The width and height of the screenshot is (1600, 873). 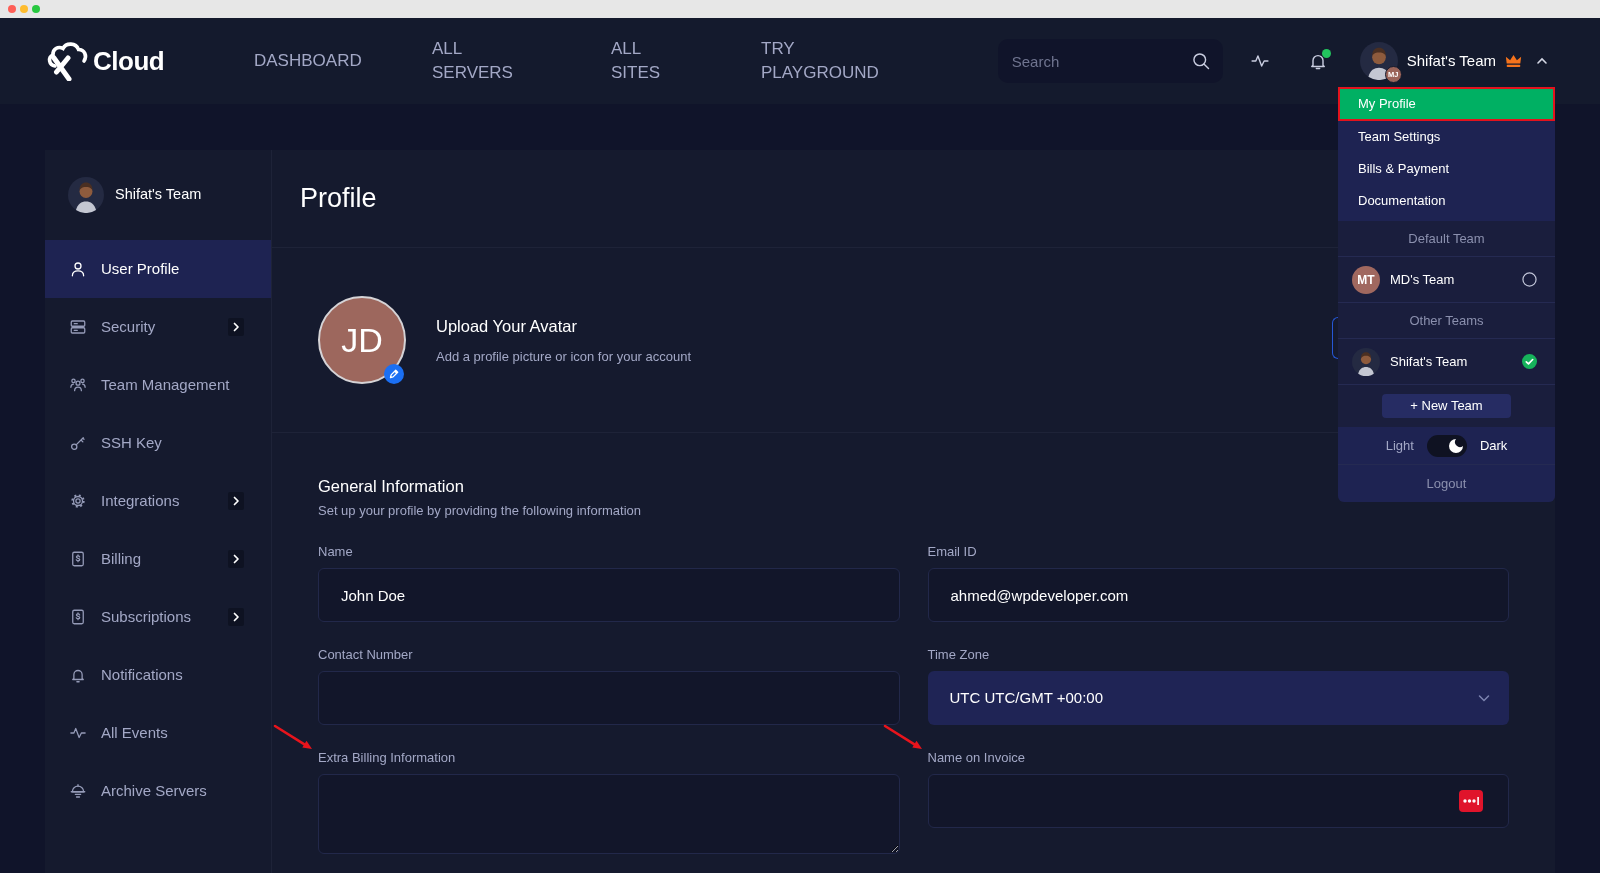 I want to click on field-label: Extra Billing Information, so click(x=387, y=758).